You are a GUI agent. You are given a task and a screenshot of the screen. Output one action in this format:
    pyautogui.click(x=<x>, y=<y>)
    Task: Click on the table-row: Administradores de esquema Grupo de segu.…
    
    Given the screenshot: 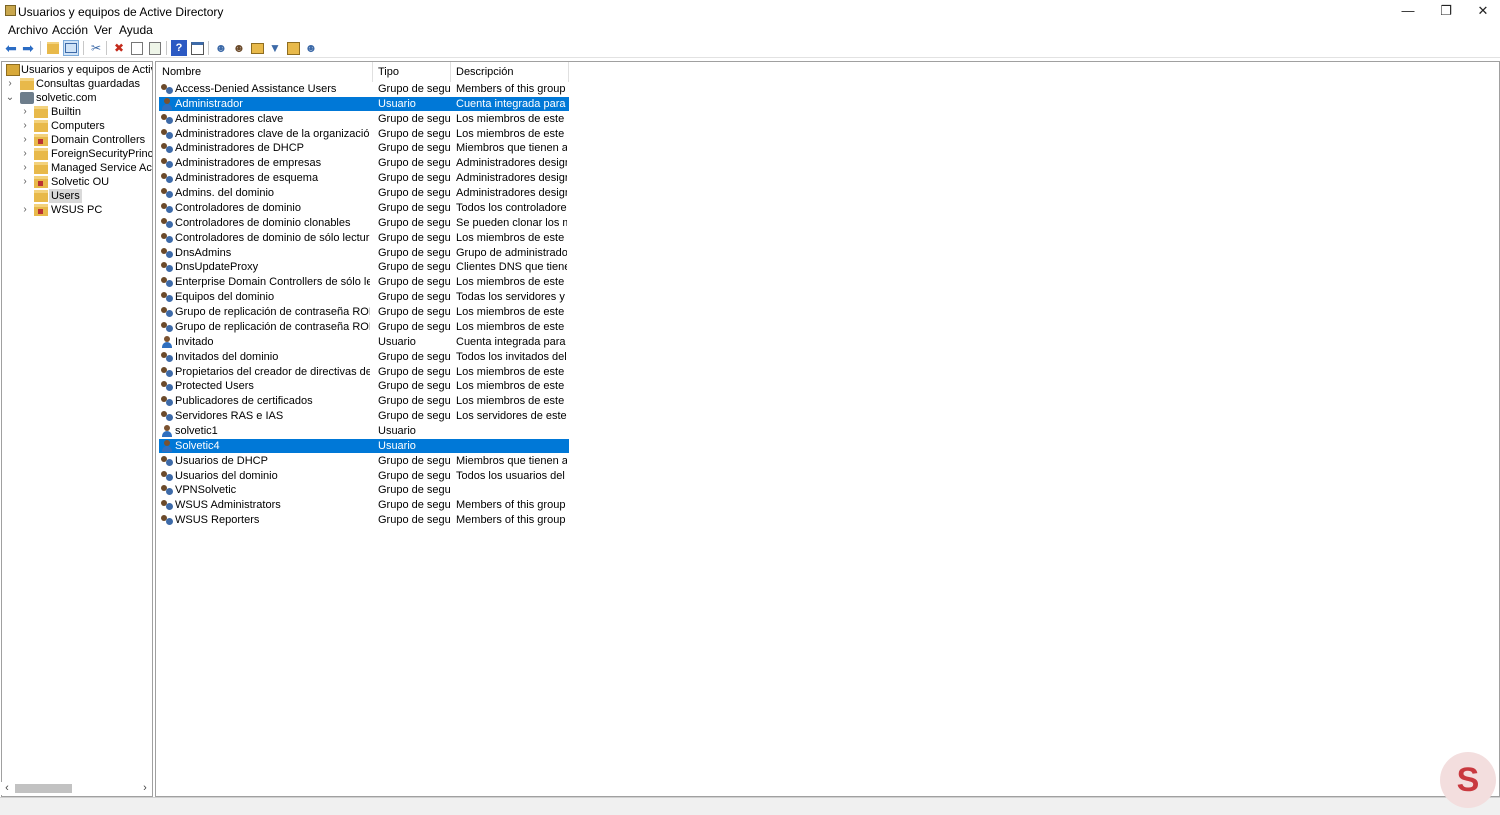 What is the action you would take?
    pyautogui.click(x=364, y=178)
    